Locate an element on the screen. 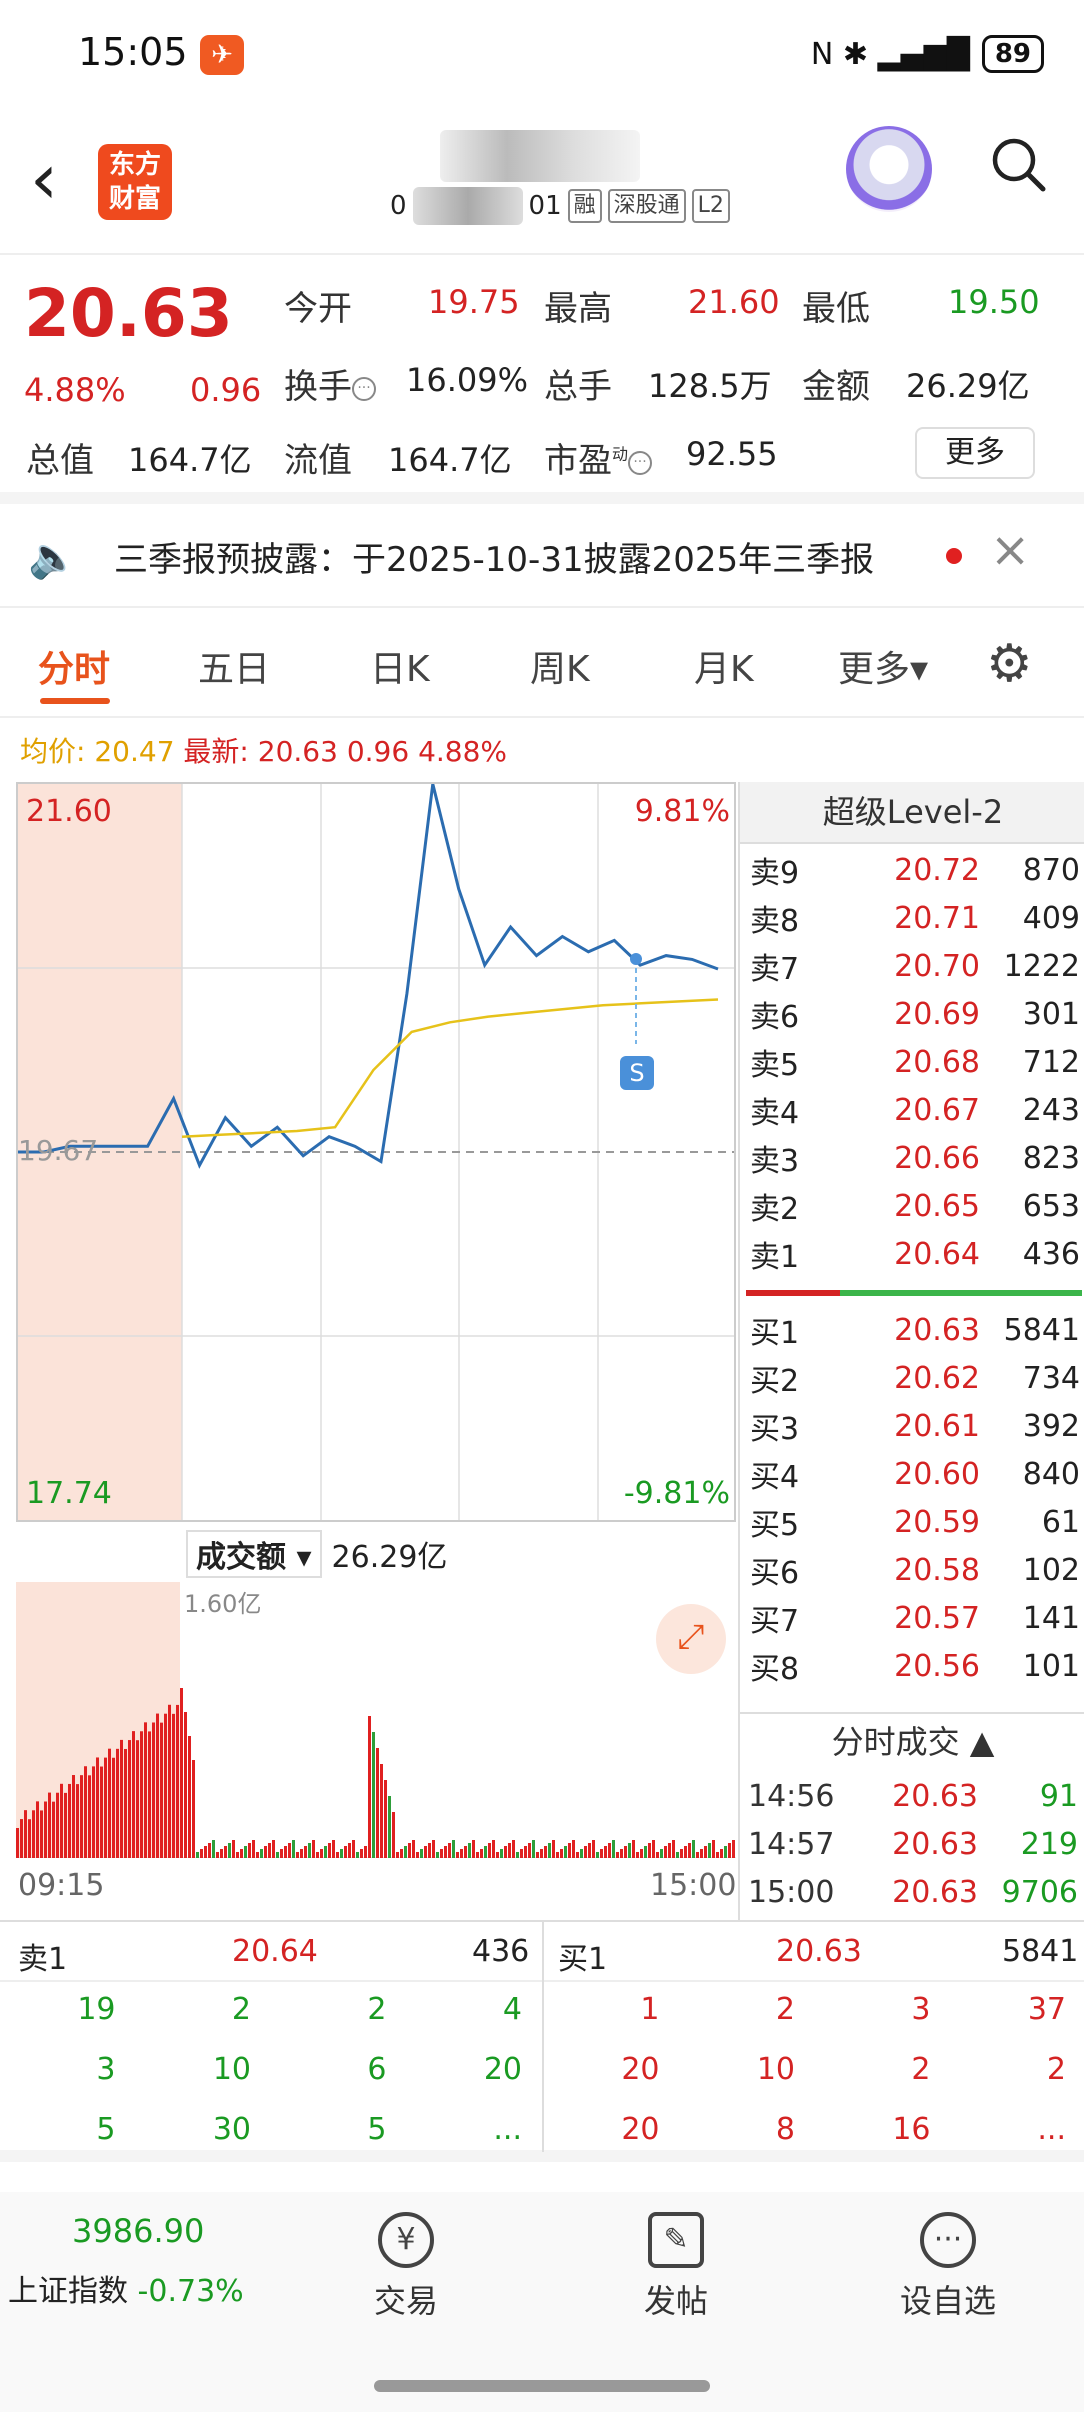  queue-item: 16 is located at coordinates (911, 2129).